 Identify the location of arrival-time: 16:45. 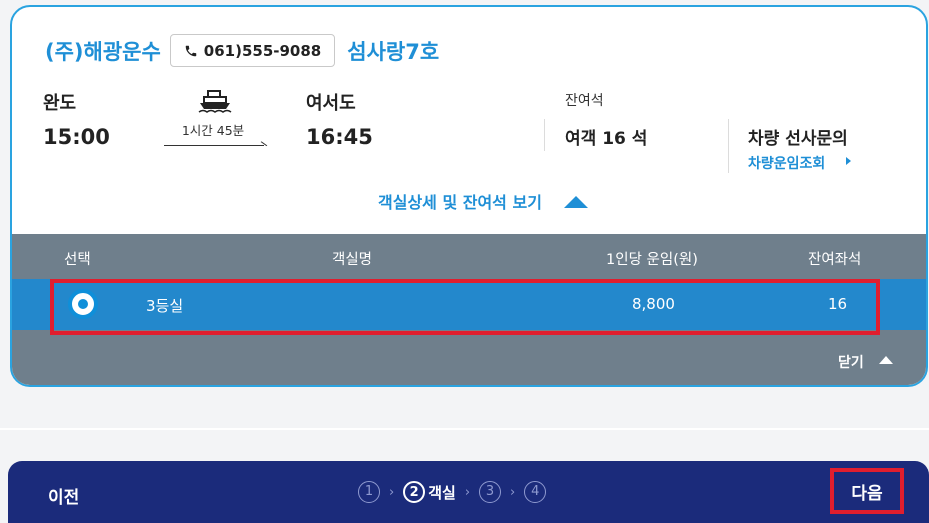
(339, 137).